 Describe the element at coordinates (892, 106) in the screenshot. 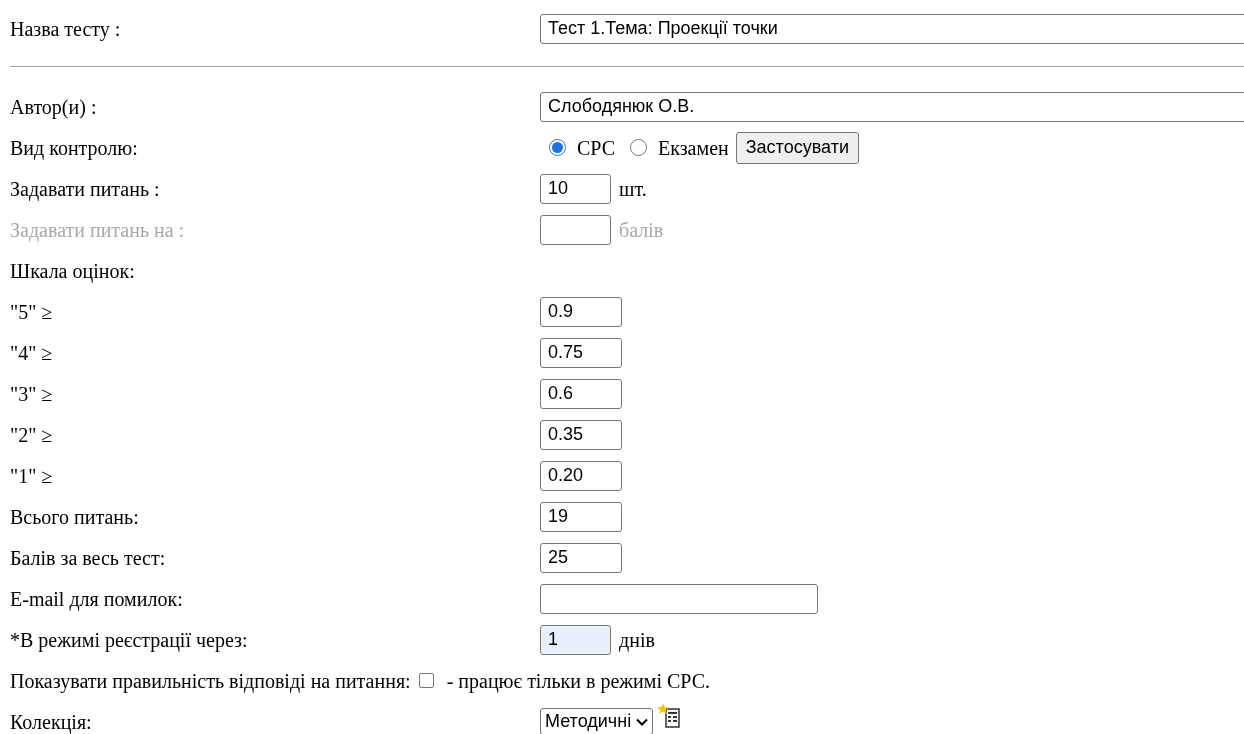

I see `input-field: Слободянюк О.В.` at that location.